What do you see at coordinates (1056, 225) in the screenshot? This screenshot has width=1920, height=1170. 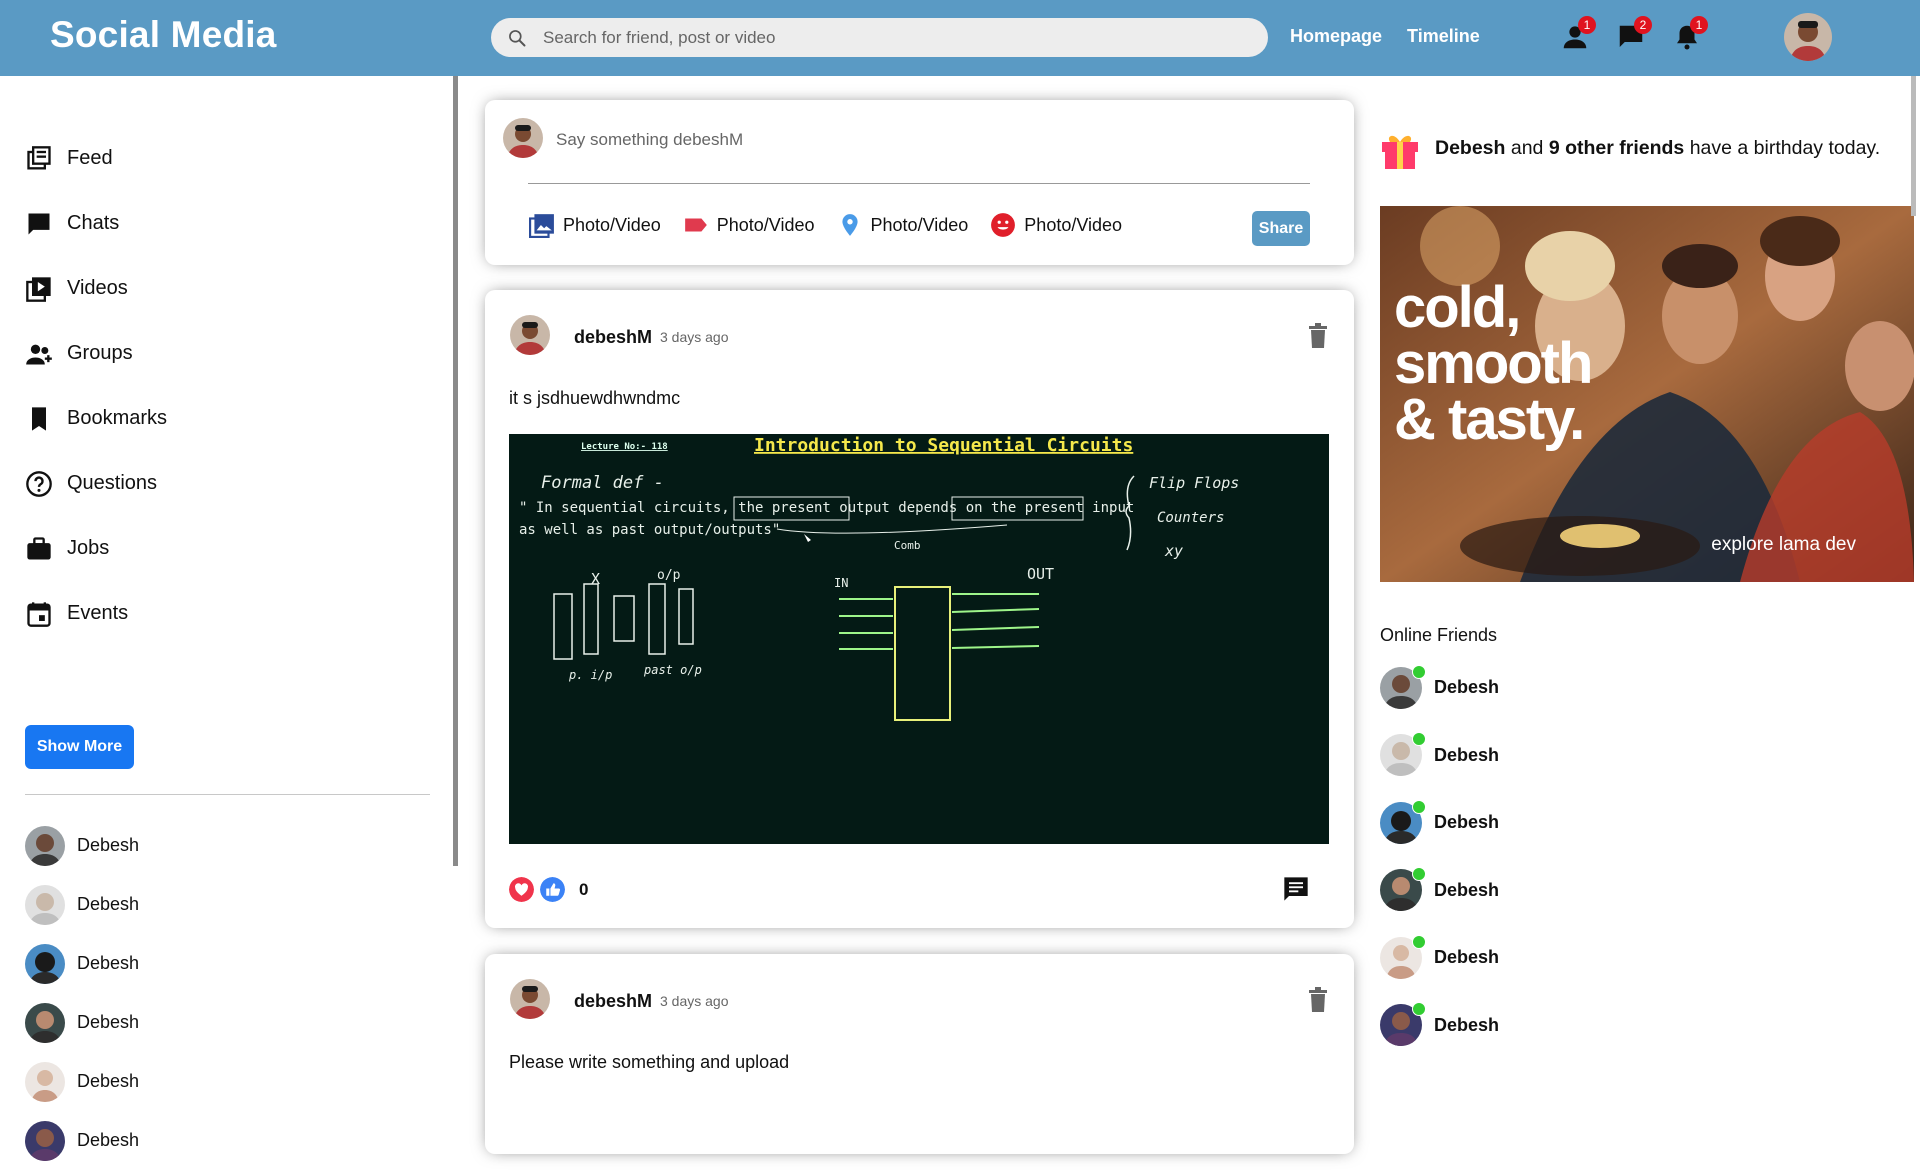 I see `share-option-feeling: Photo/Video` at bounding box center [1056, 225].